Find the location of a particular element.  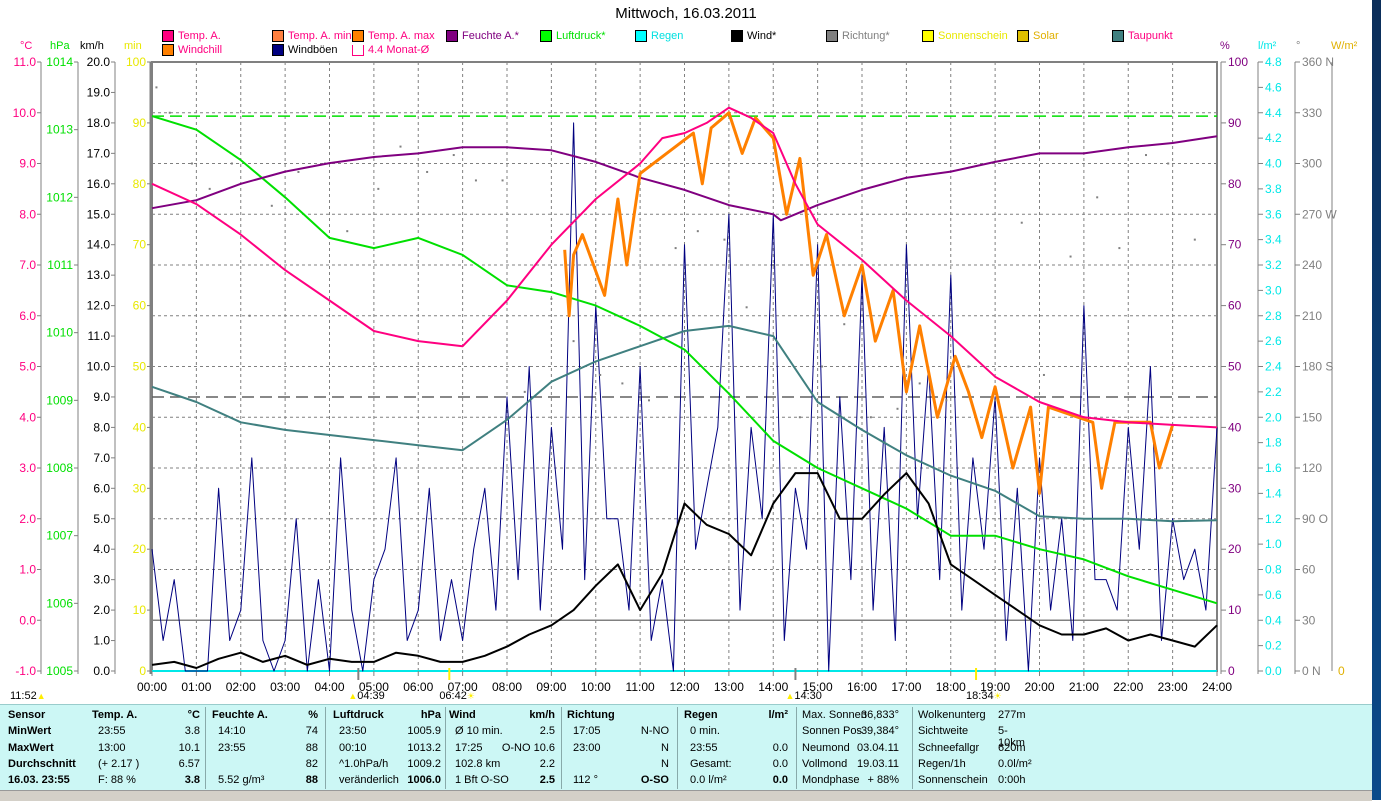

axis-tick-label: 4.4 is located at coordinates (1273, 113).